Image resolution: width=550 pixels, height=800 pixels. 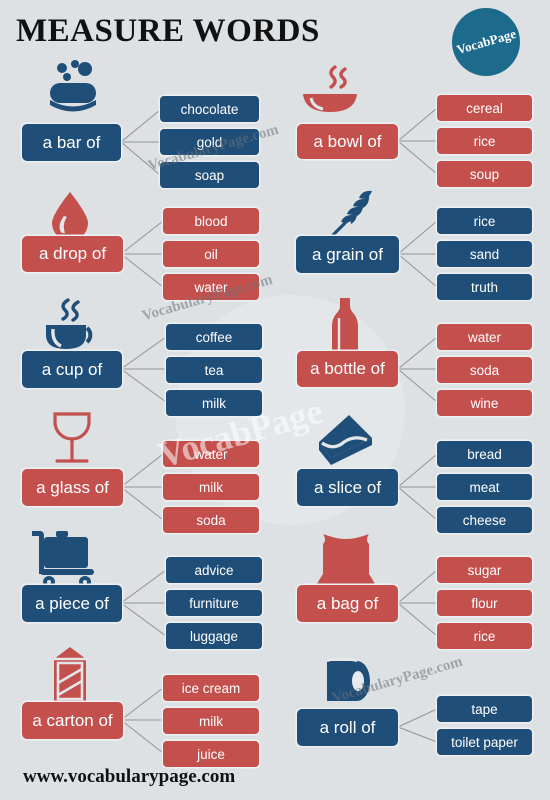 I want to click on measure-box-a-cup-of: a cup of, so click(x=72, y=369).